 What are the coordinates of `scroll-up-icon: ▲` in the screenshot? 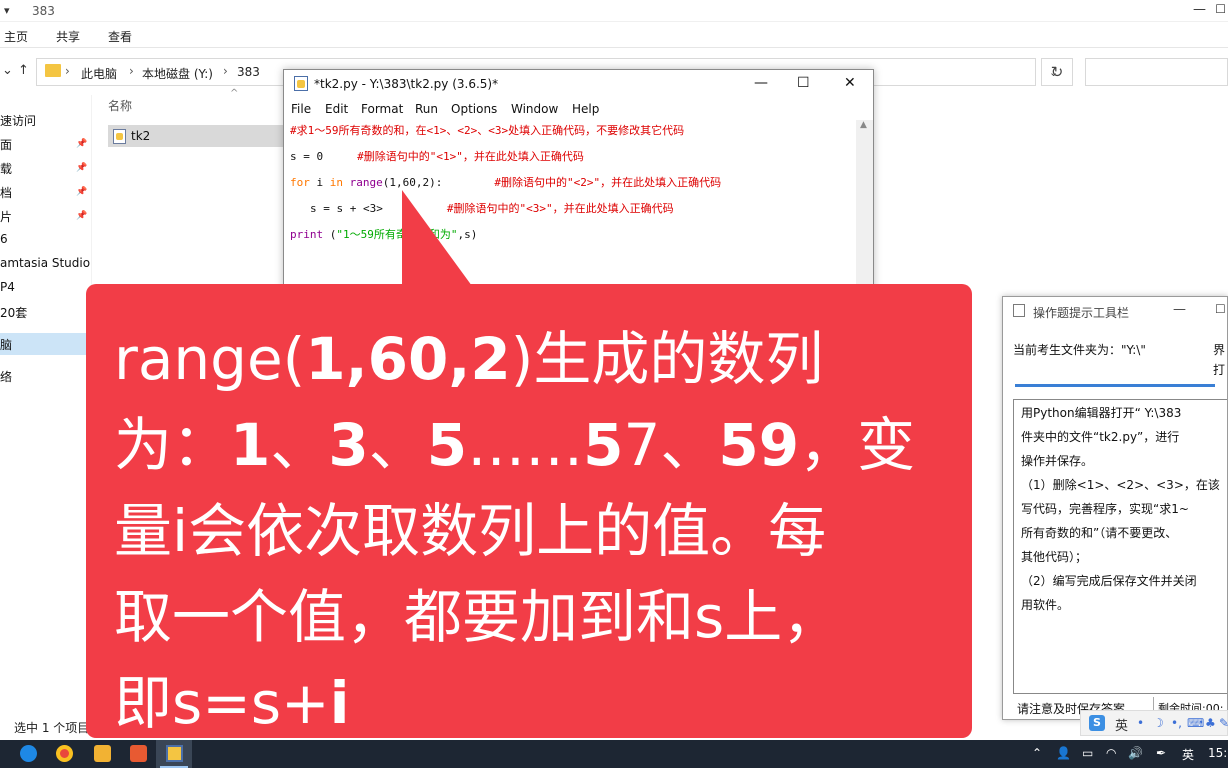 It's located at (863, 125).